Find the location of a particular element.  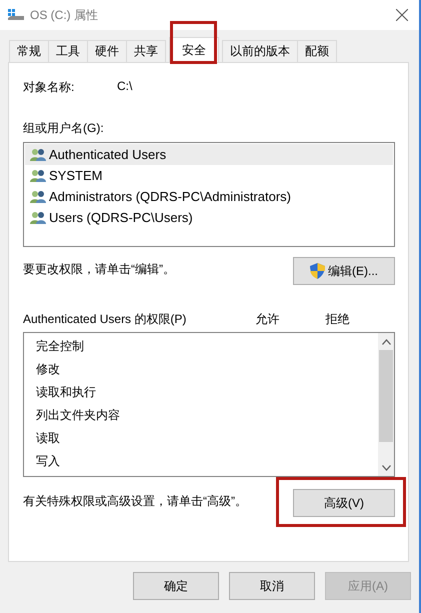

tab: 以前的版本 is located at coordinates (260, 51).